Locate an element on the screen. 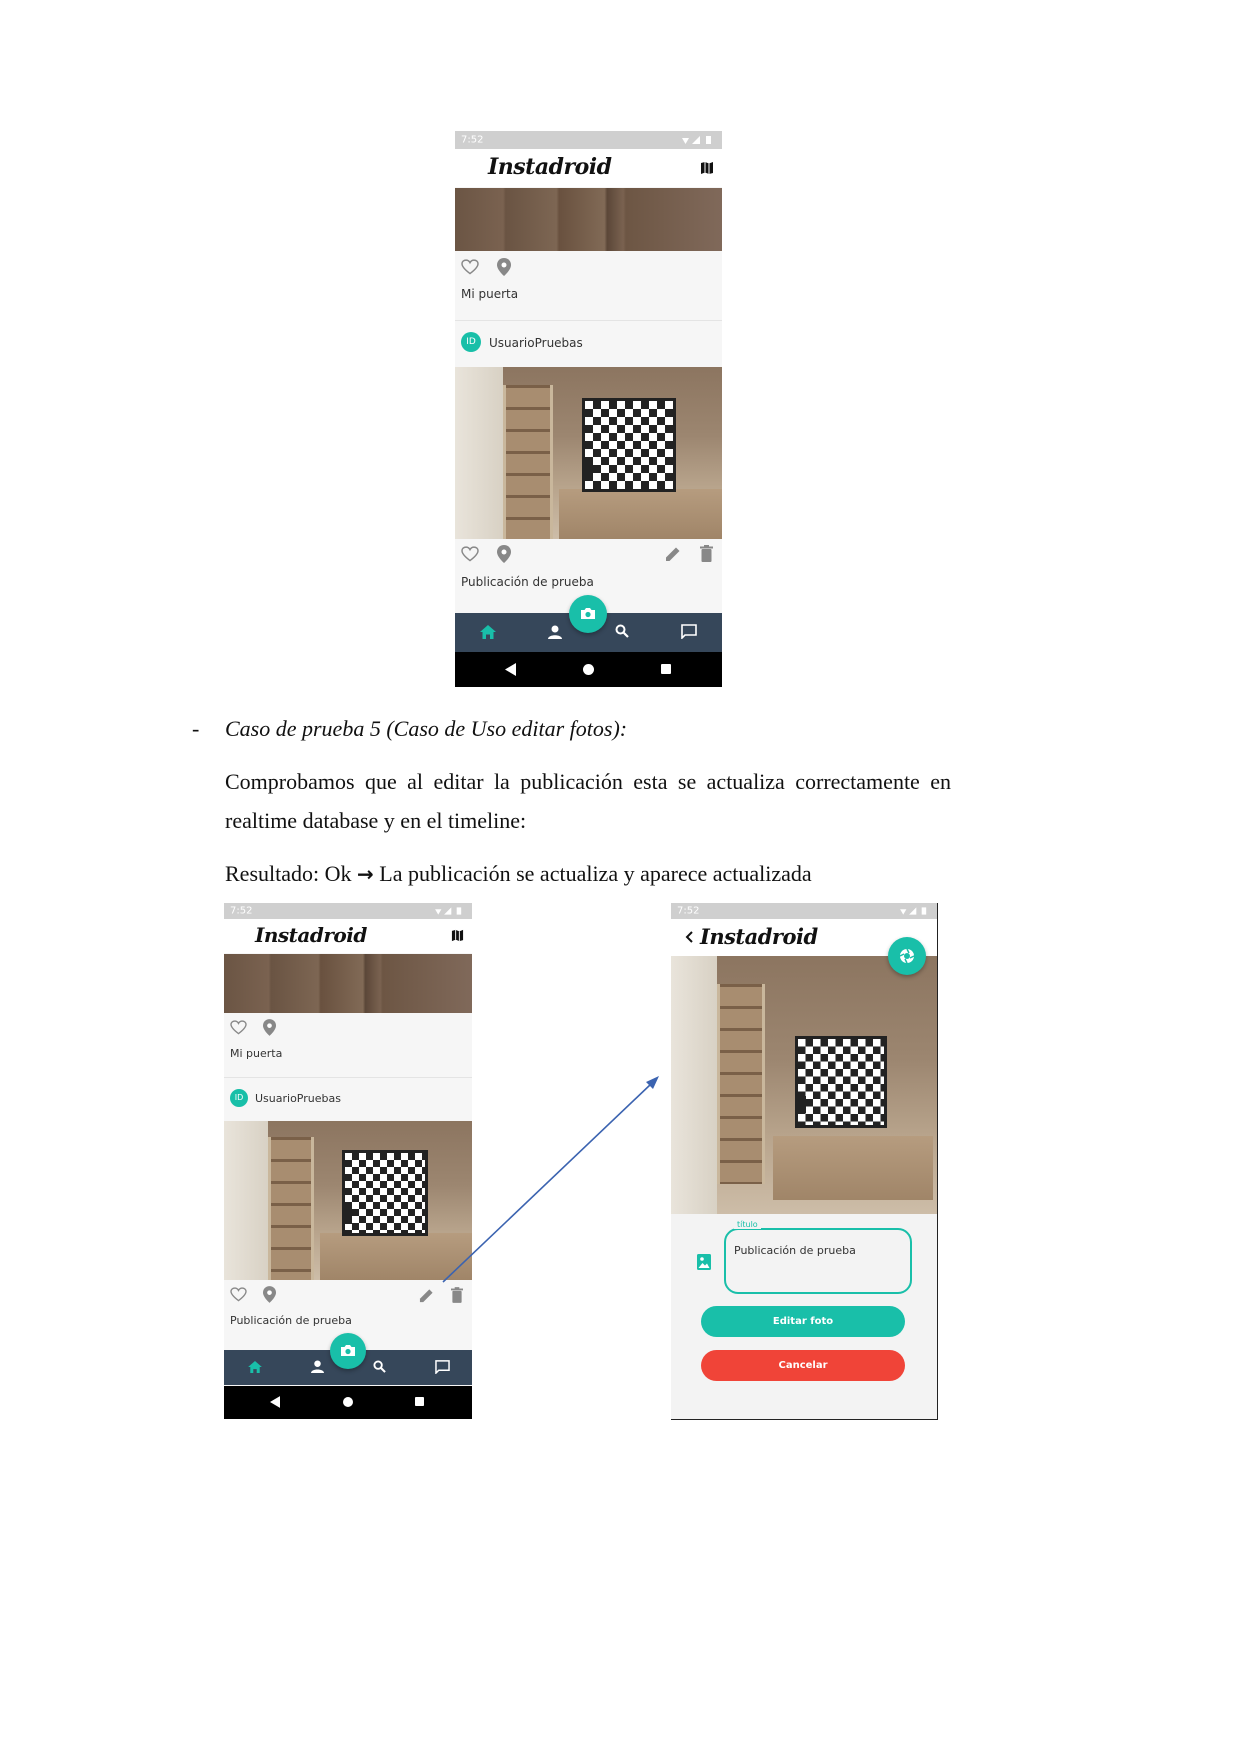  shutter-icon is located at coordinates (907, 956).